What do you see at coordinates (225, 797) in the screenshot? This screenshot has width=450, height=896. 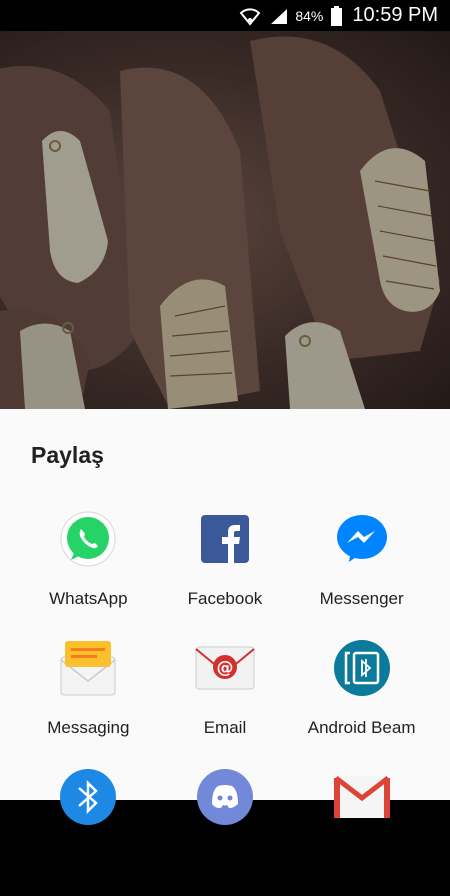 I see `discord-icon` at bounding box center [225, 797].